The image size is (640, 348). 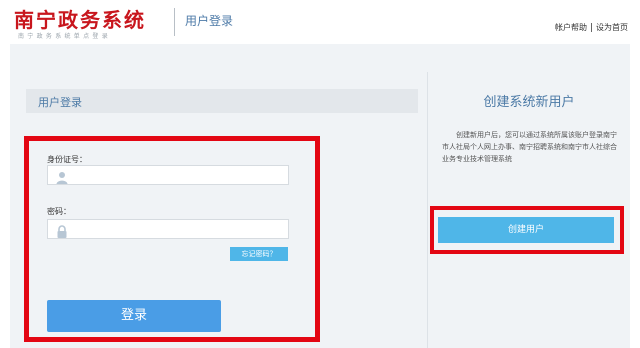 What do you see at coordinates (174, 22) in the screenshot?
I see `header-divider` at bounding box center [174, 22].